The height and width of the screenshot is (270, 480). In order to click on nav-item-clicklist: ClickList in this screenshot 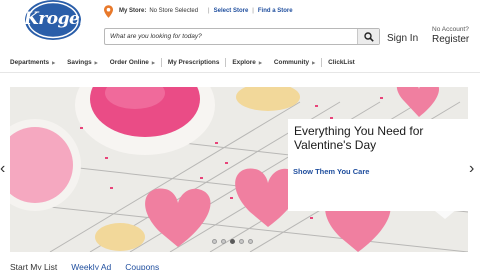, I will do `click(341, 62)`.